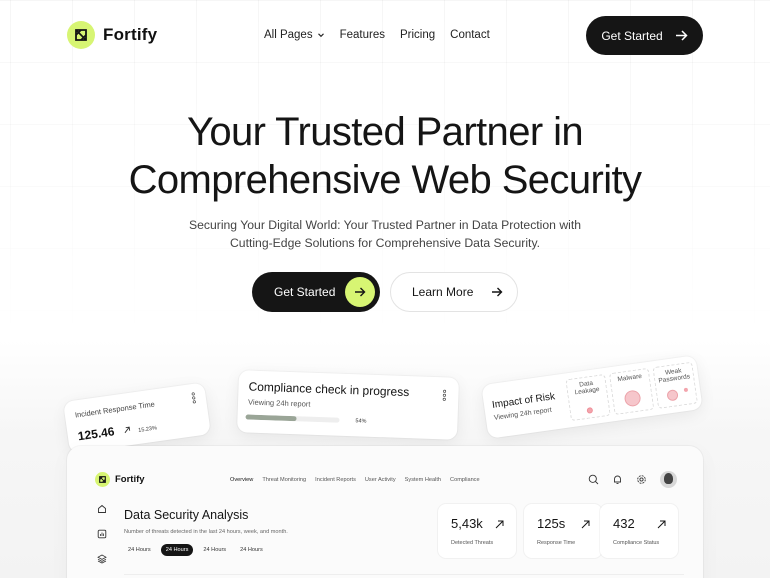 This screenshot has width=770, height=578. I want to click on stat-value: 125s, so click(551, 523).